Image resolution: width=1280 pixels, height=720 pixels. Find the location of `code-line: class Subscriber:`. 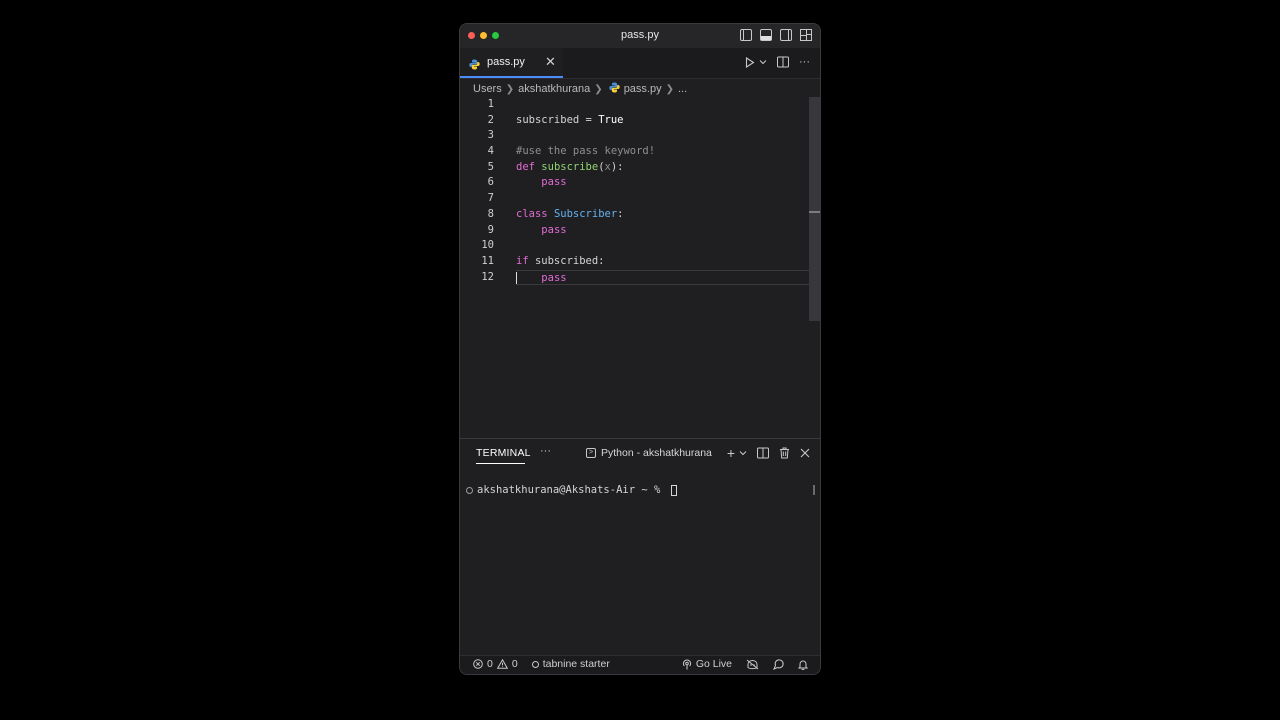

code-line: class Subscriber: is located at coordinates (662, 215).